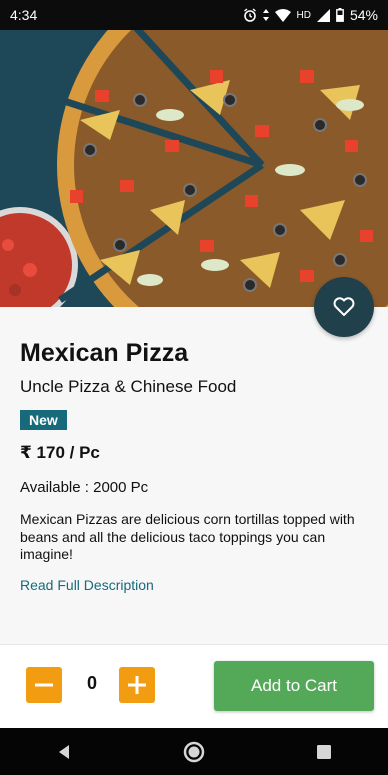  What do you see at coordinates (194, 15) in the screenshot?
I see `status-bar: 4:34 HD 54%` at bounding box center [194, 15].